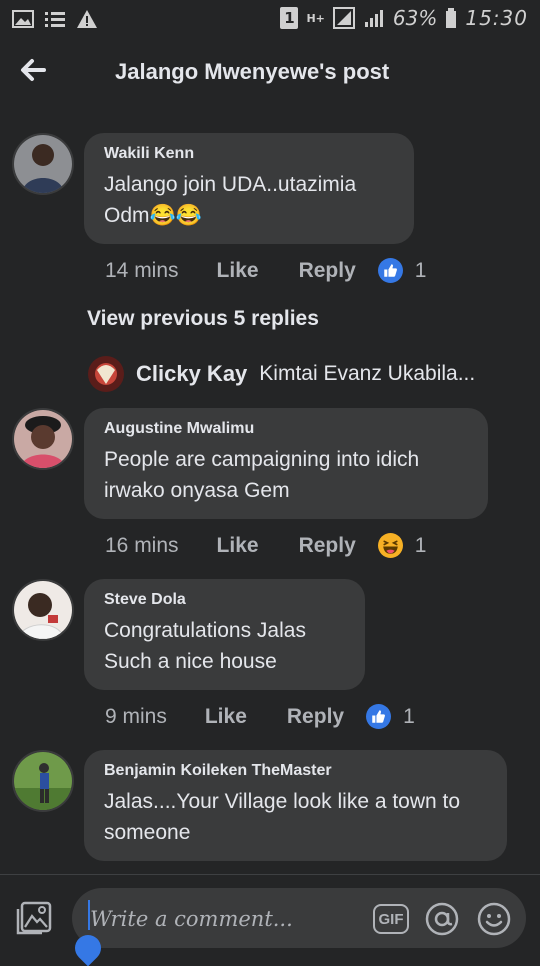 This screenshot has width=540, height=966. Describe the element at coordinates (249, 154) in the screenshot. I see `comment-author: Wakili Kenn` at that location.